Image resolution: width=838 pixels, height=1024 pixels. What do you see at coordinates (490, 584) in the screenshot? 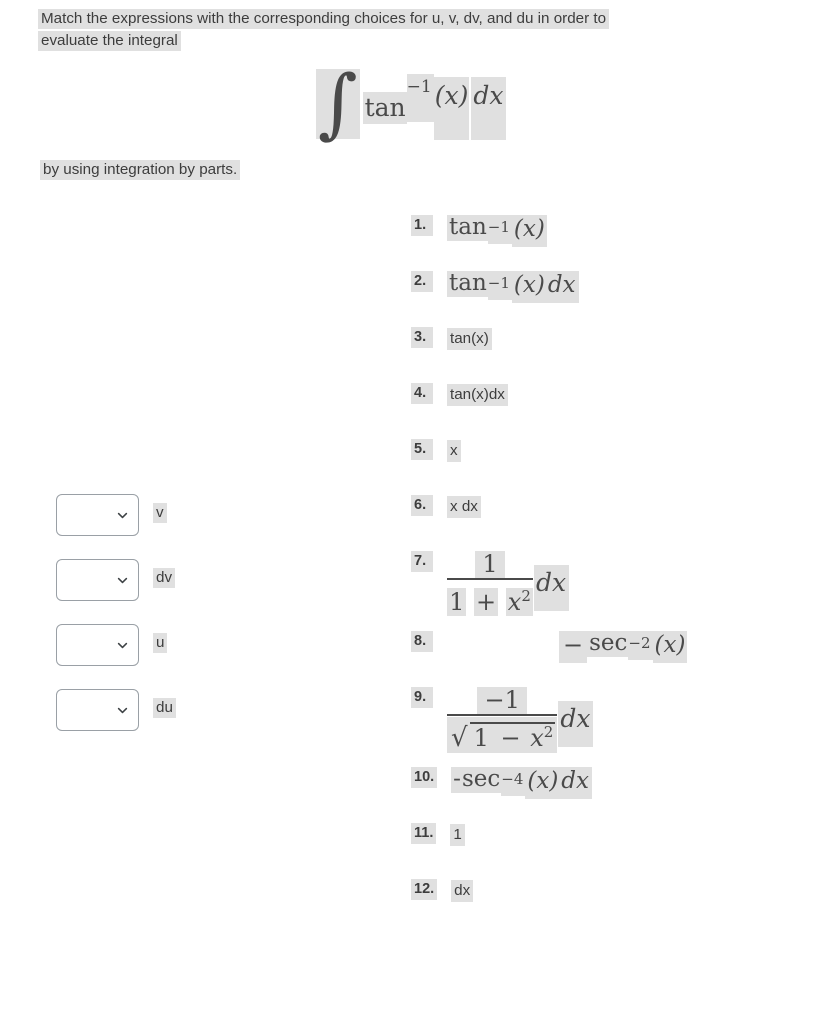
I see `choice-7-fraction: 1 1 + x2` at bounding box center [490, 584].